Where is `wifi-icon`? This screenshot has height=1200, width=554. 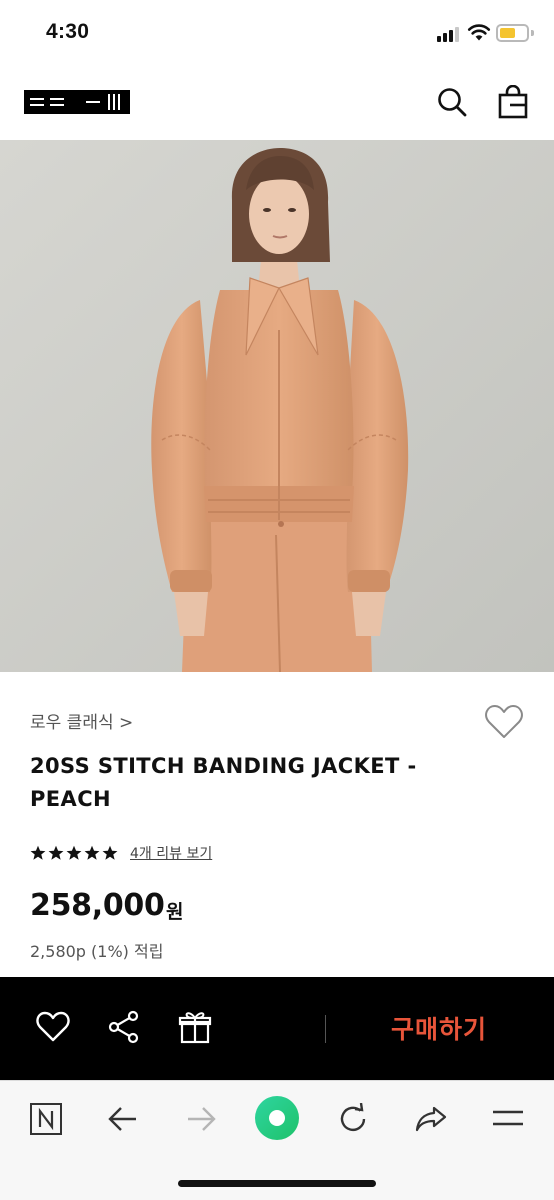
wifi-icon is located at coordinates (479, 32).